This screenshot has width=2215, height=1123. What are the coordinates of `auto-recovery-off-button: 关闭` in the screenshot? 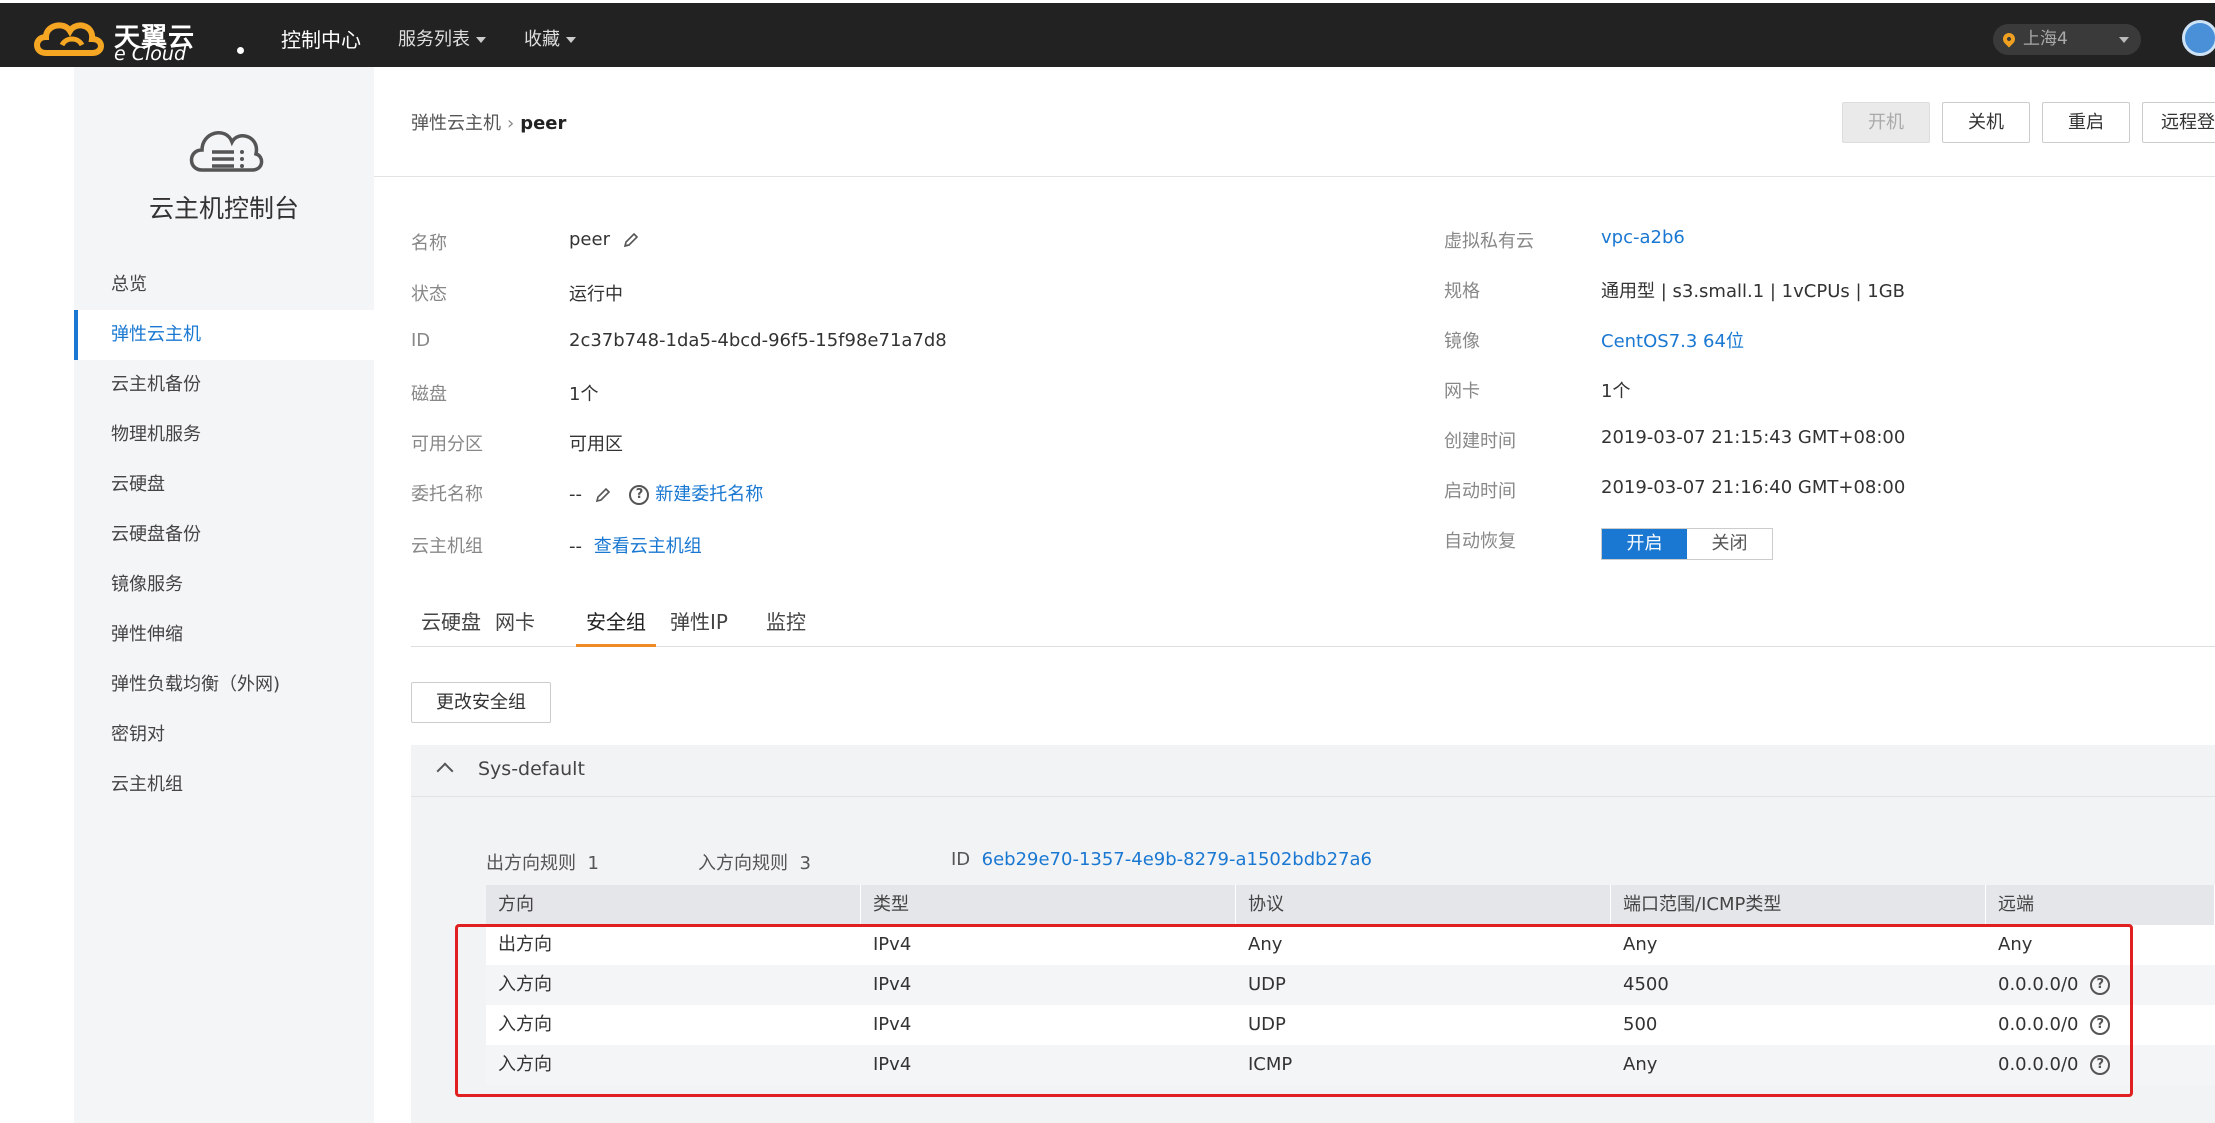 It's located at (1729, 544).